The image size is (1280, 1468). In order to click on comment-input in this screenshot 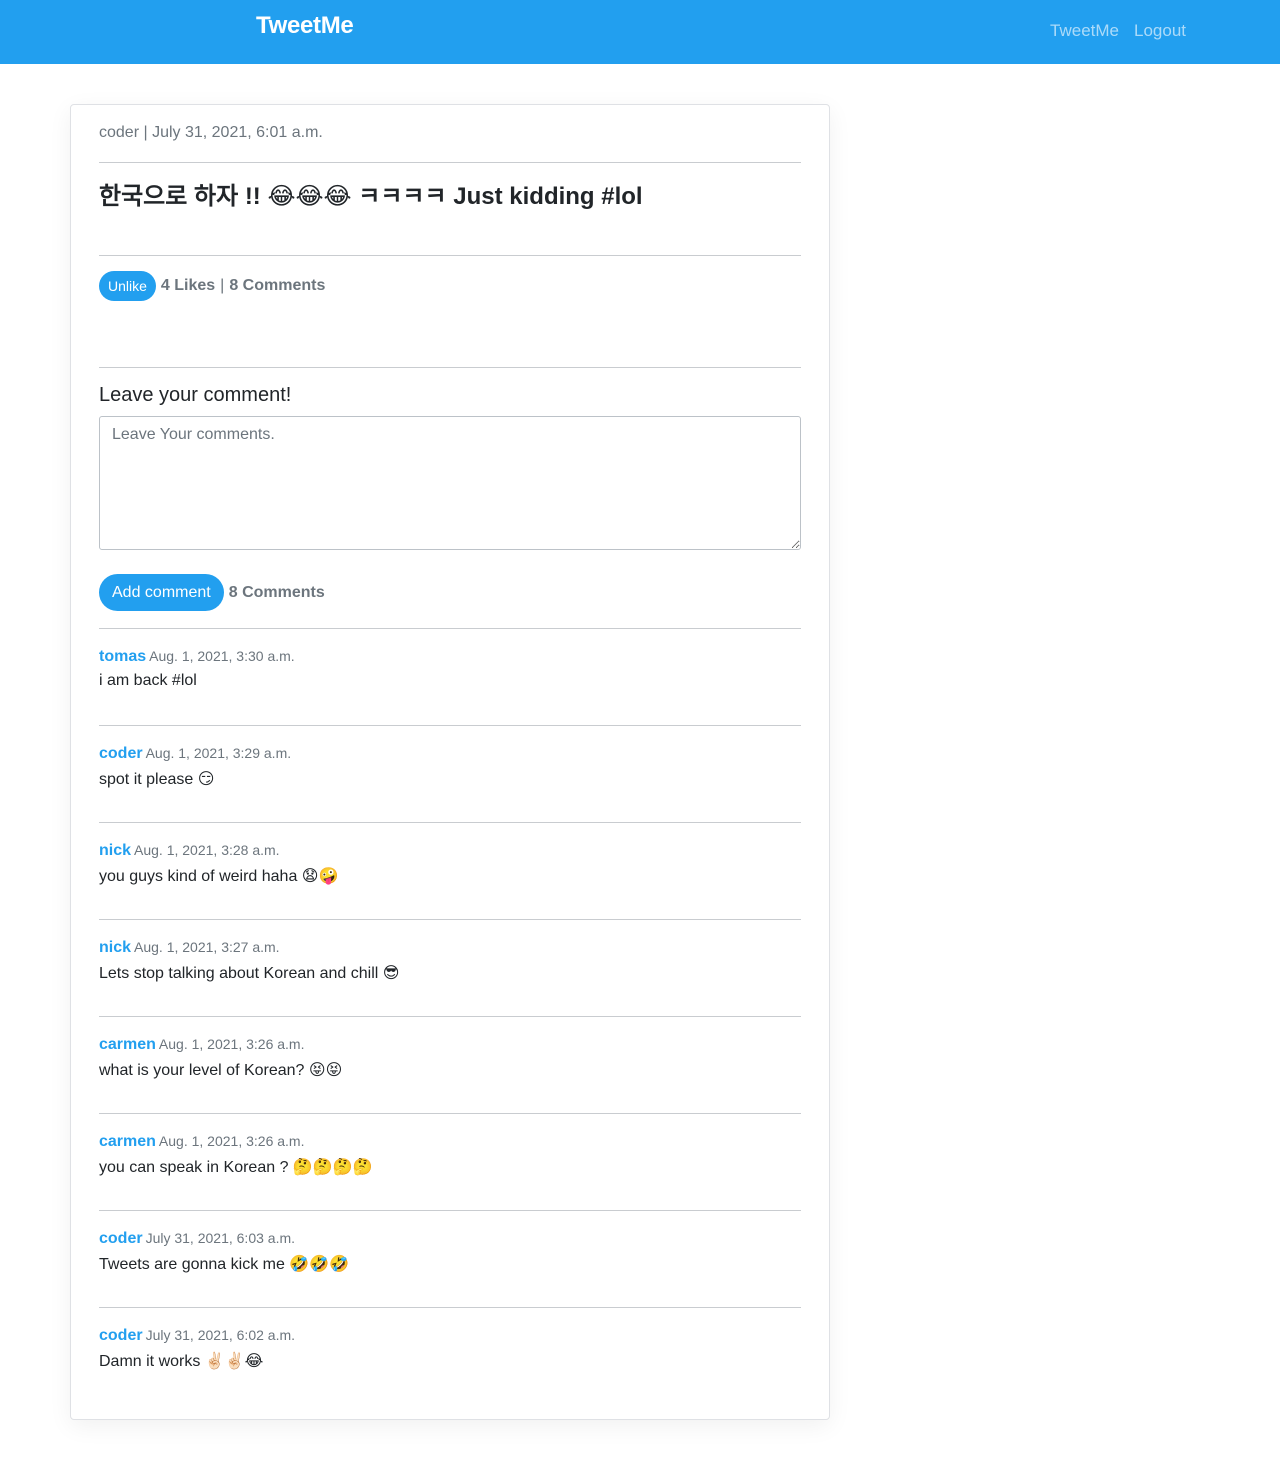, I will do `click(450, 483)`.